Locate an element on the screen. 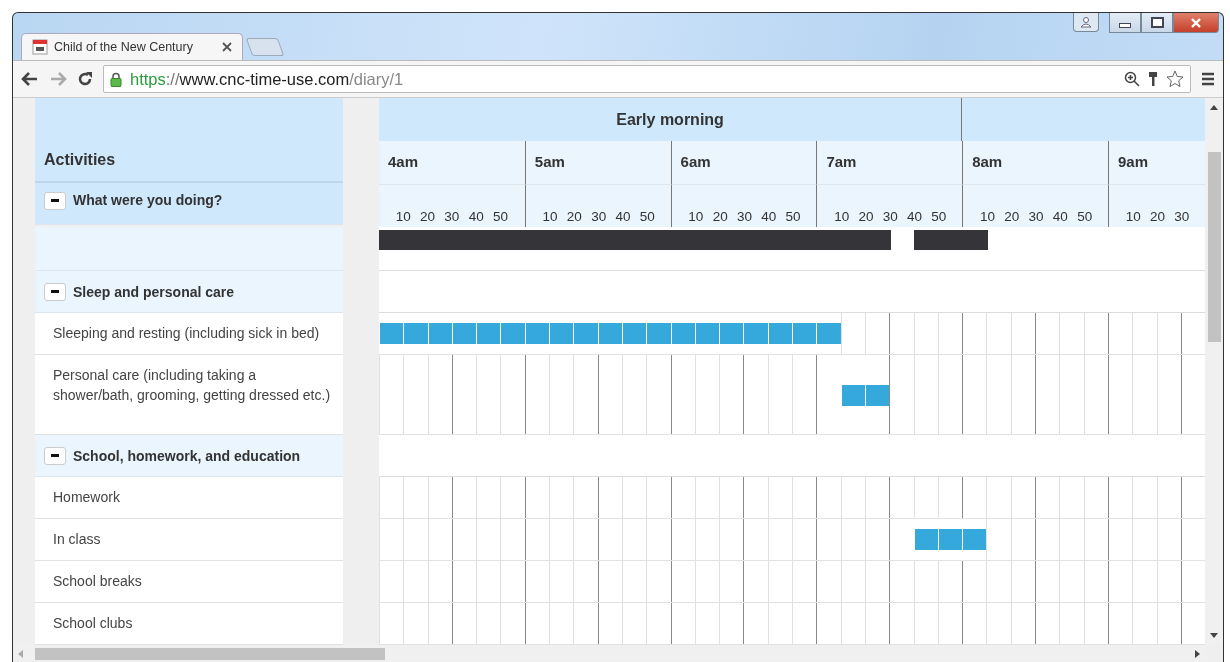  activity-label: In class is located at coordinates (77, 539).